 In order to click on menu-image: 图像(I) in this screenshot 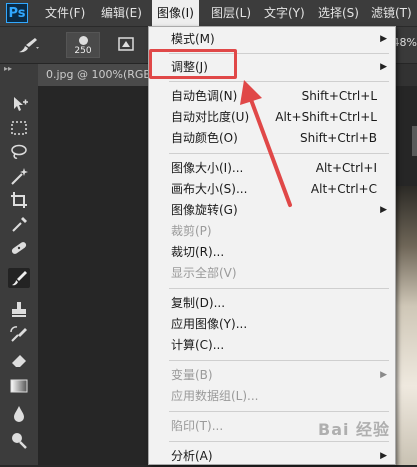, I will do `click(175, 13)`.